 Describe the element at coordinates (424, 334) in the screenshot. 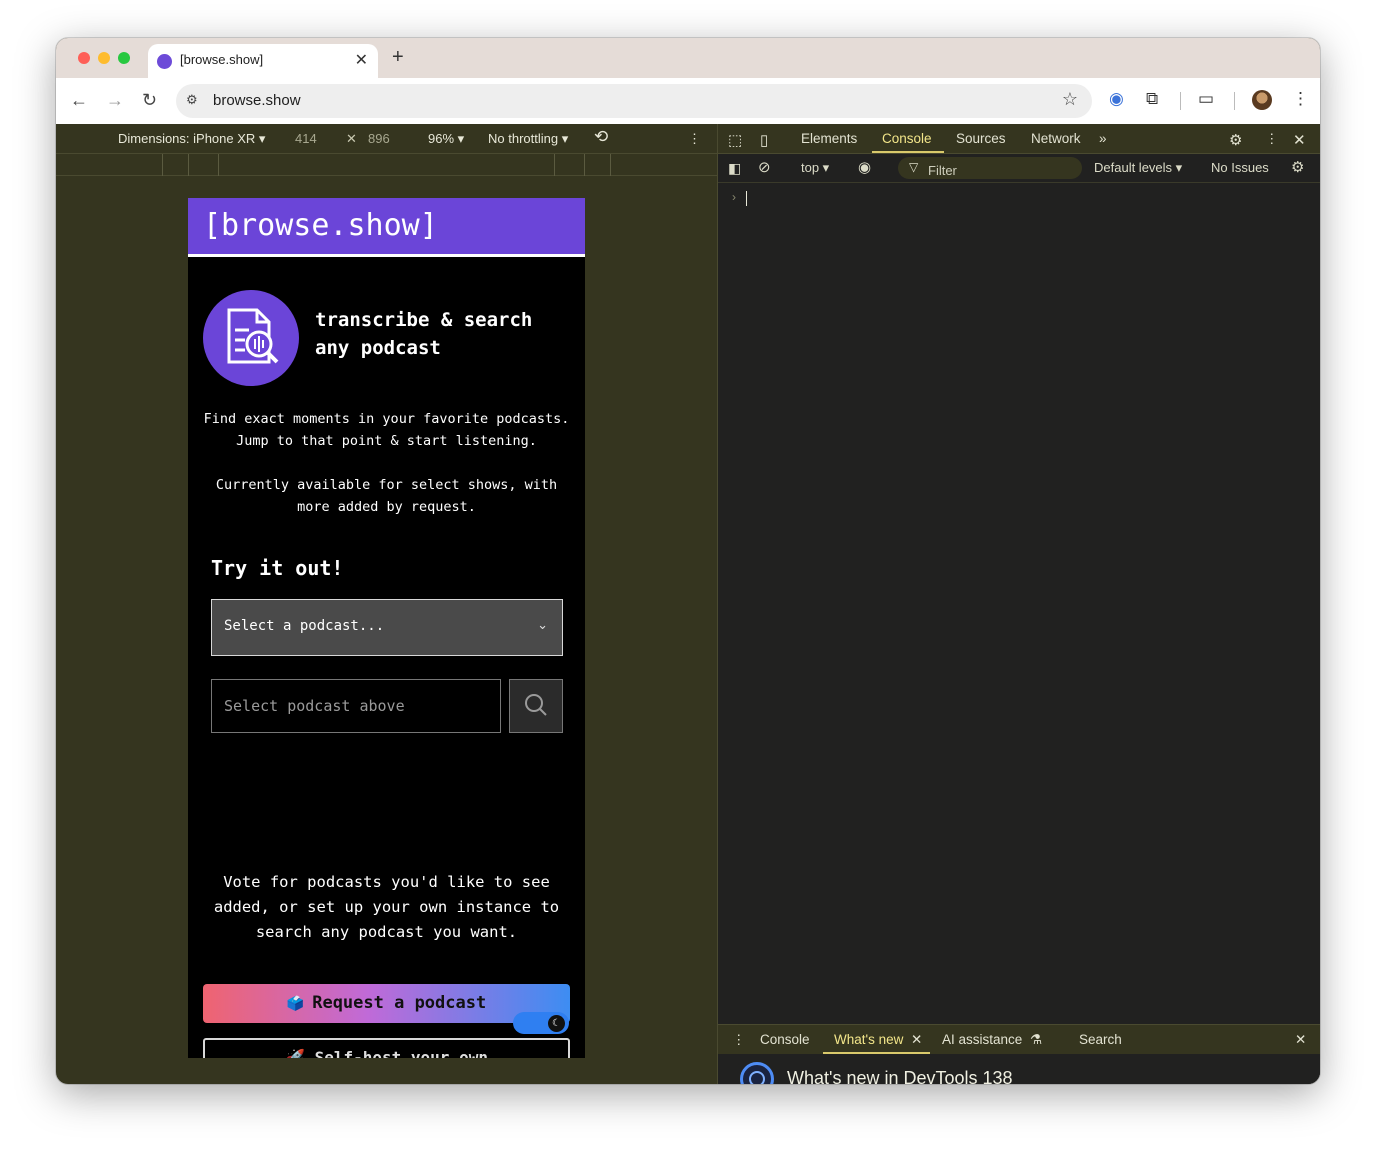

I see `tagline: transcribe & search any podcast` at that location.